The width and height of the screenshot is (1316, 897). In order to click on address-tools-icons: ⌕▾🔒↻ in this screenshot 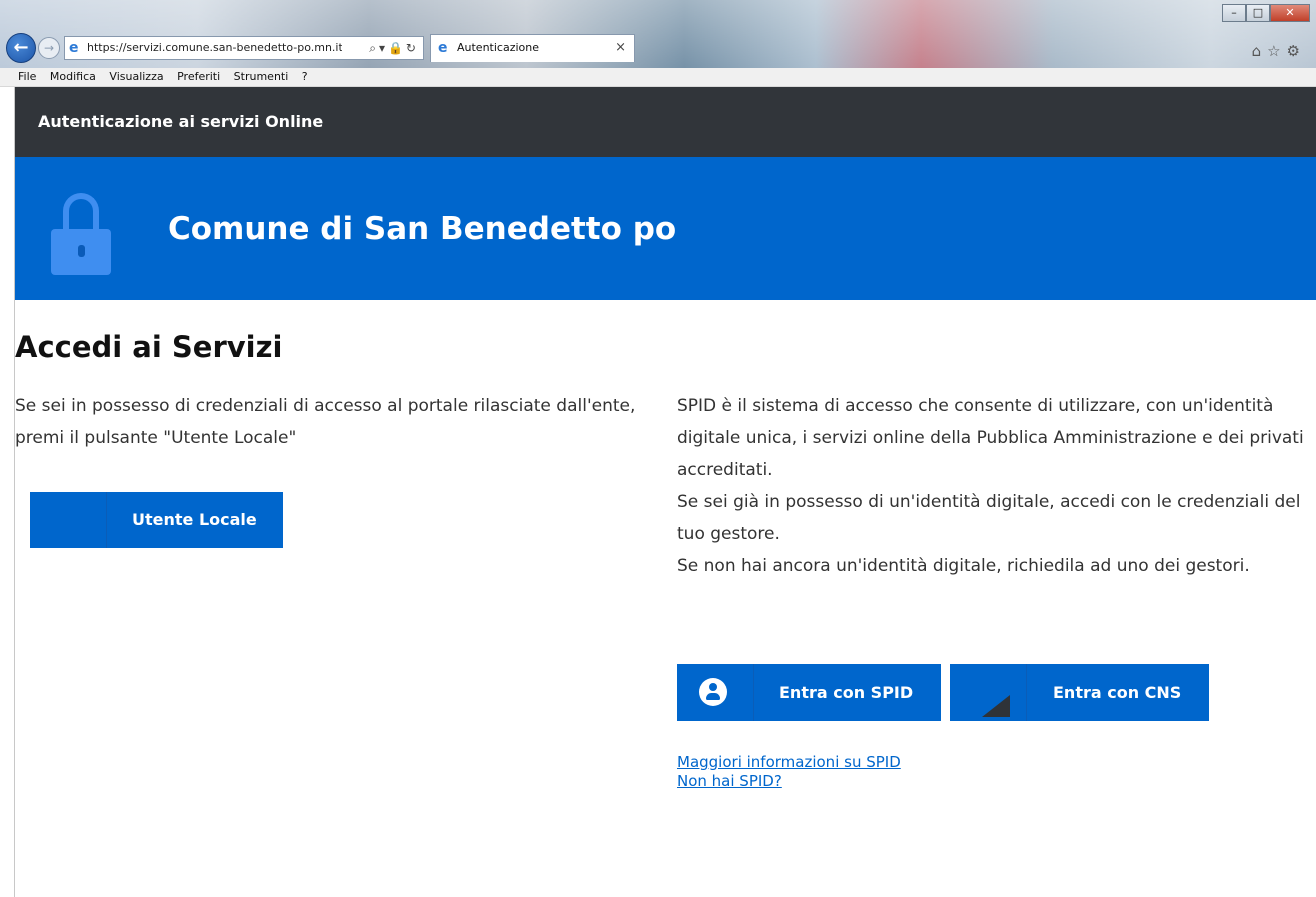, I will do `click(394, 48)`.